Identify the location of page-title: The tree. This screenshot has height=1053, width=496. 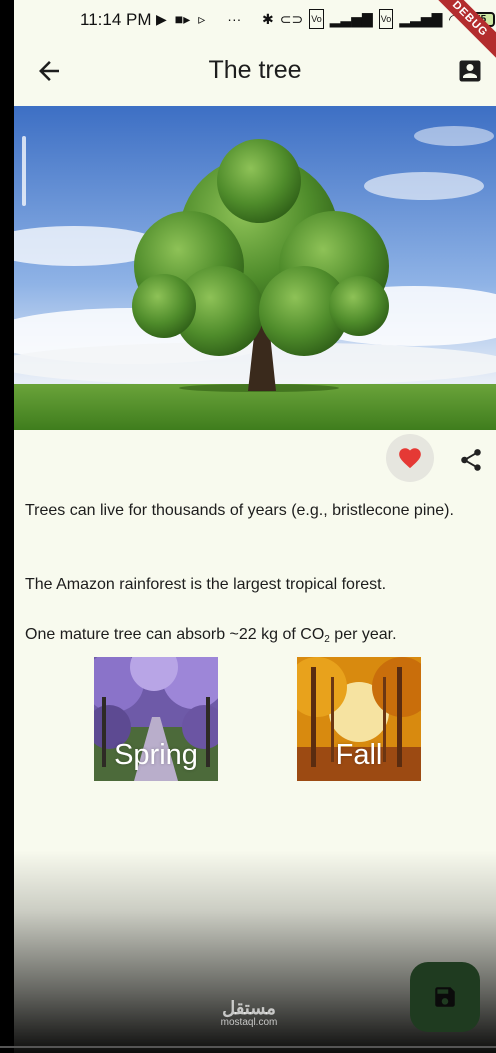
(255, 70).